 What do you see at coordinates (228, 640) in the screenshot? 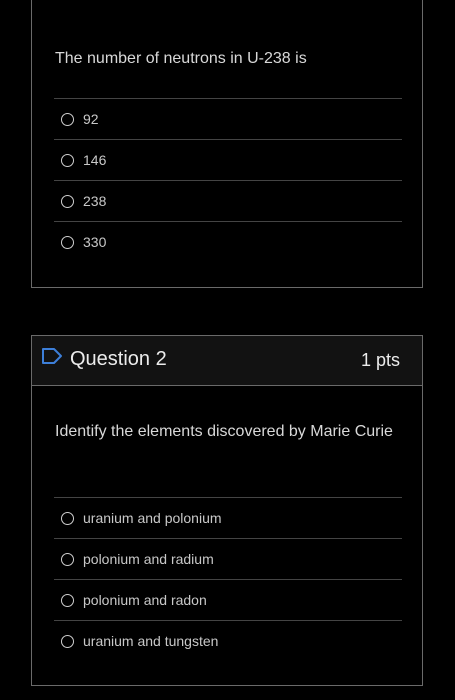
I see `answer-option: uranium and tungsten` at bounding box center [228, 640].